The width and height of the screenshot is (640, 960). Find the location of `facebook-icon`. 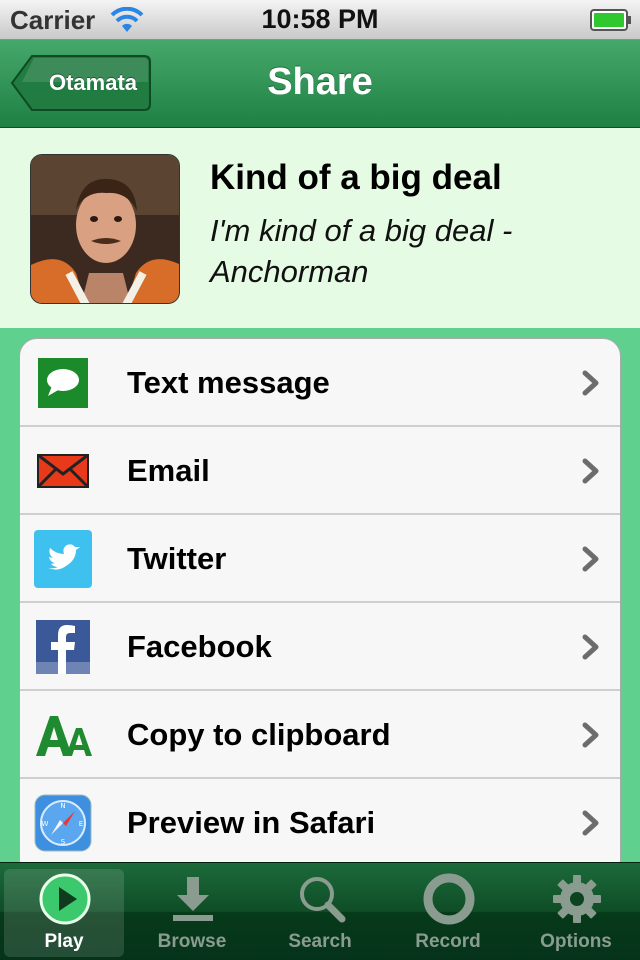

facebook-icon is located at coordinates (63, 647).